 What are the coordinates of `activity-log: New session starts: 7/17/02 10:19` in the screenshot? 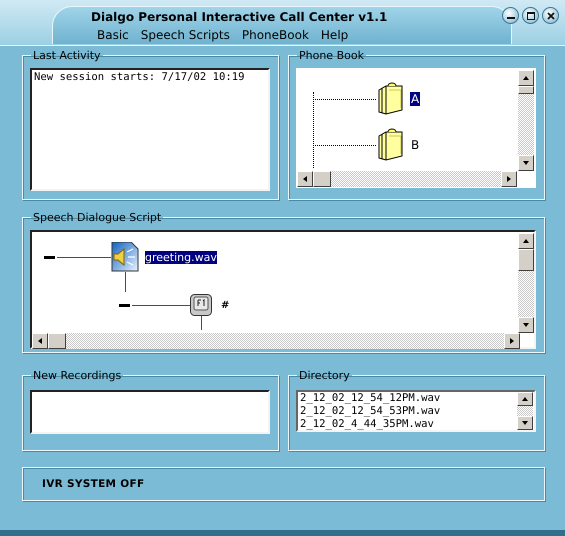 It's located at (150, 129).